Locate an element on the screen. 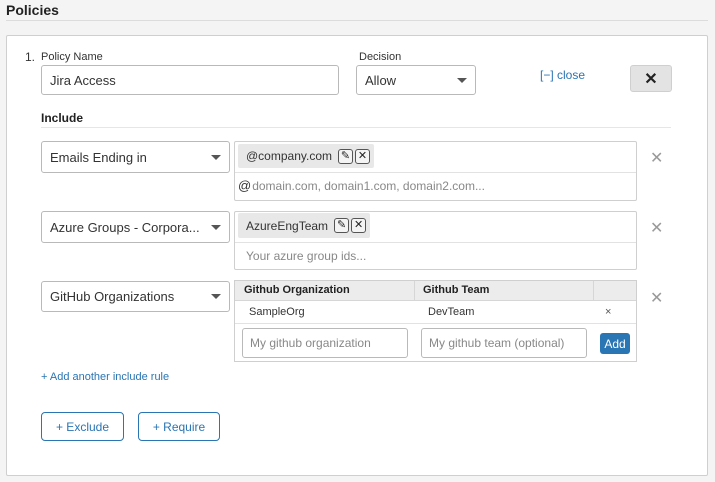 This screenshot has width=715, height=482. section-title: Policies is located at coordinates (32, 10).